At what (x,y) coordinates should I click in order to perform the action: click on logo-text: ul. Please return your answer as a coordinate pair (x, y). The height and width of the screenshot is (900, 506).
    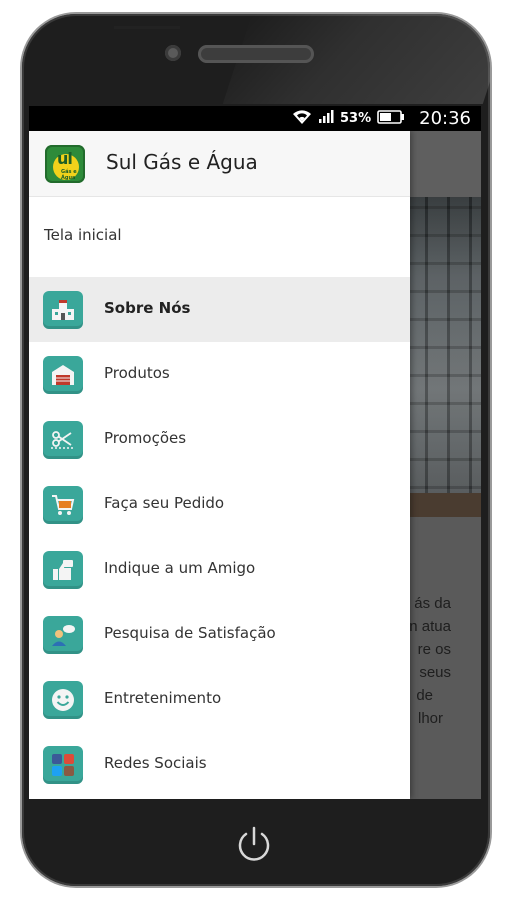
    Looking at the image, I should click on (65, 158).